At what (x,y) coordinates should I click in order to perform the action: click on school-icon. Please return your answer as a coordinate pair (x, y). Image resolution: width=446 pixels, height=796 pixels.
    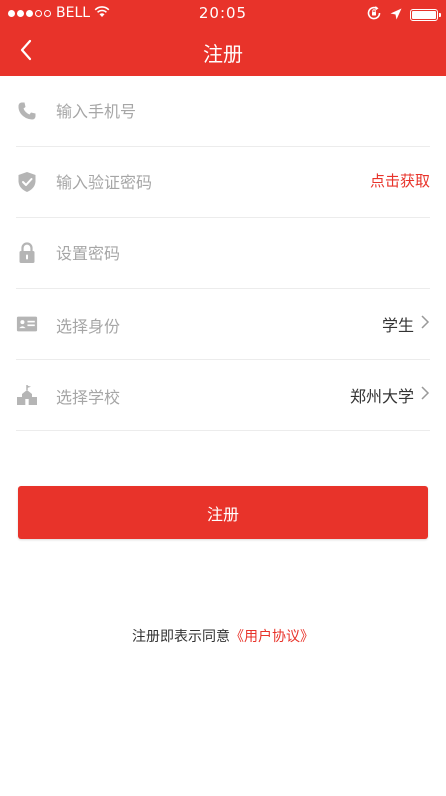
    Looking at the image, I should click on (27, 395).